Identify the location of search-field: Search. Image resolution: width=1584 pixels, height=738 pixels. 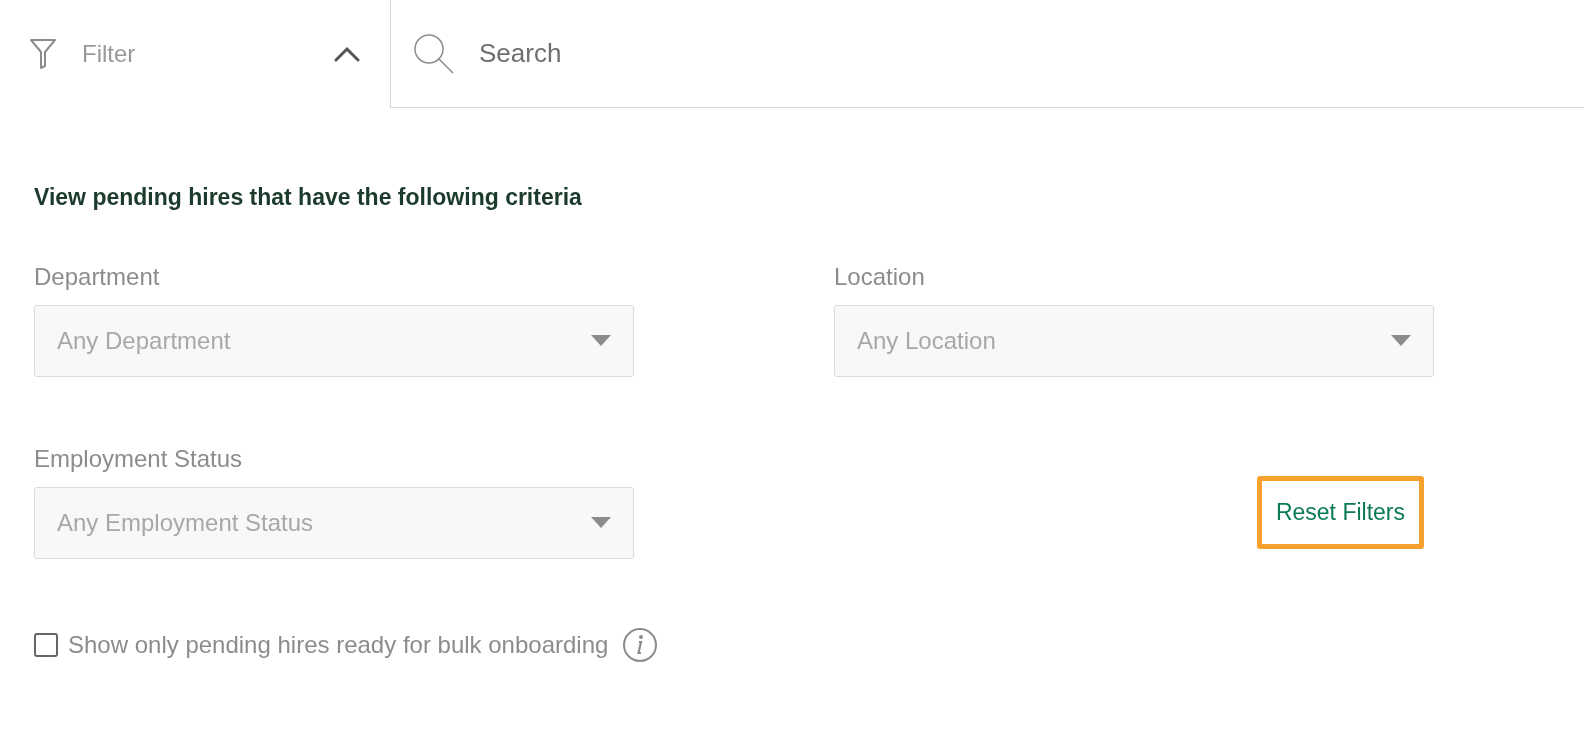
(1020, 53).